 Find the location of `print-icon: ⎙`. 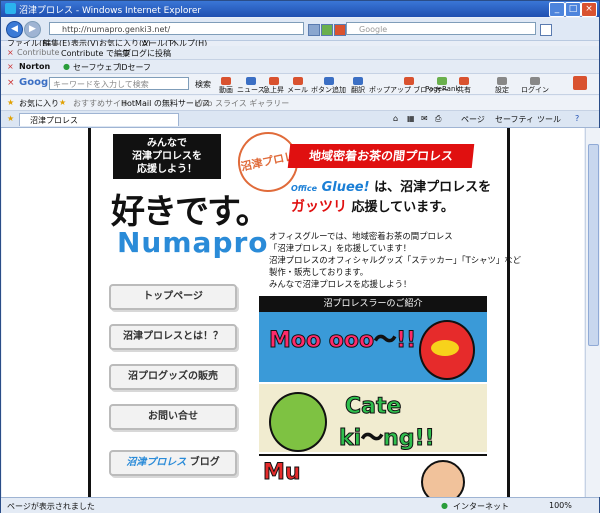

print-icon: ⎙ is located at coordinates (438, 119).